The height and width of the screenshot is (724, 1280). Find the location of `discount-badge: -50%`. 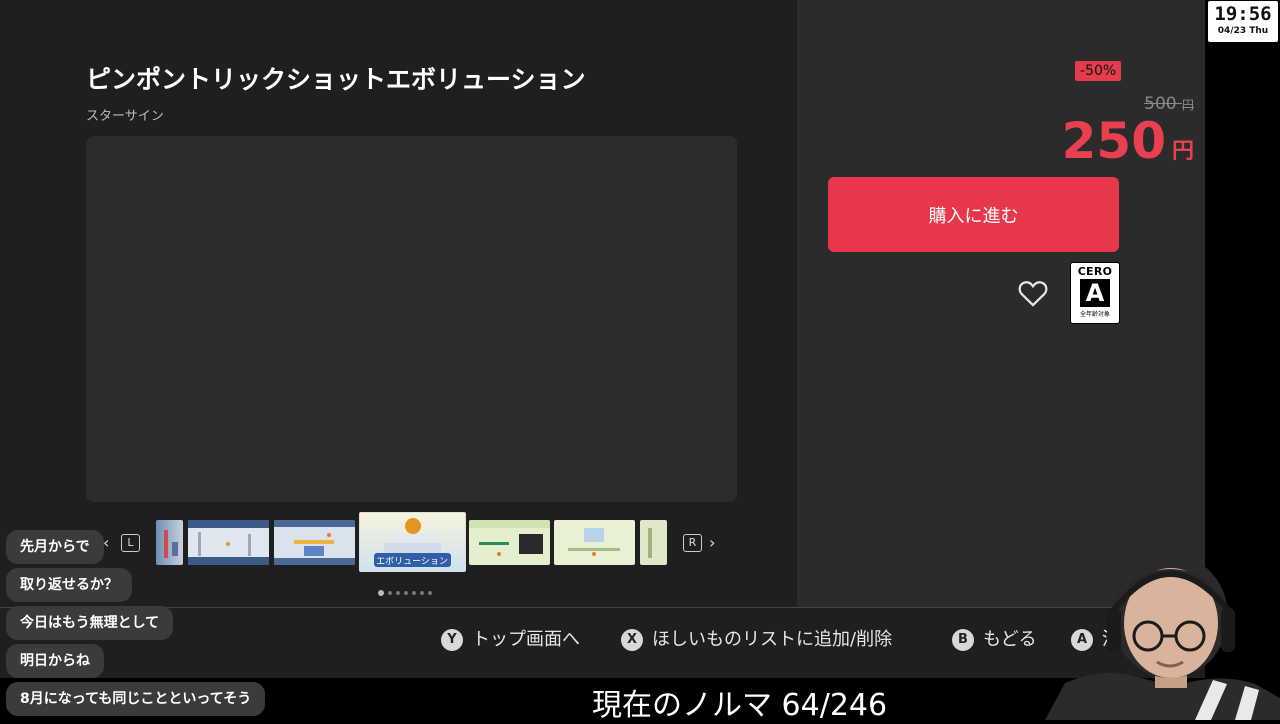

discount-badge: -50% is located at coordinates (1098, 71).